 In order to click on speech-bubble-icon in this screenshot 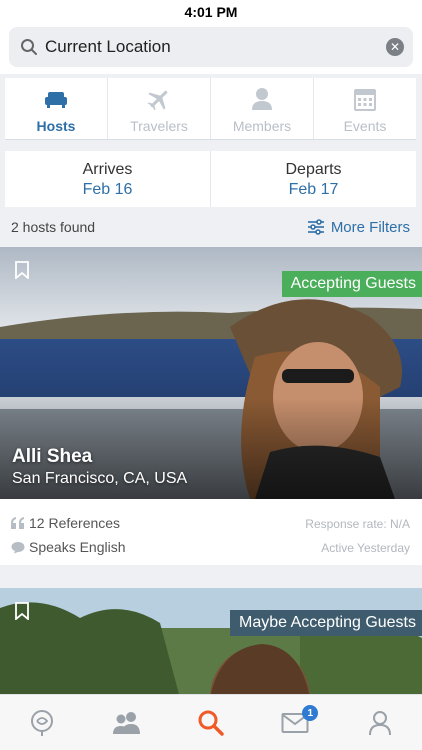, I will do `click(18, 547)`.